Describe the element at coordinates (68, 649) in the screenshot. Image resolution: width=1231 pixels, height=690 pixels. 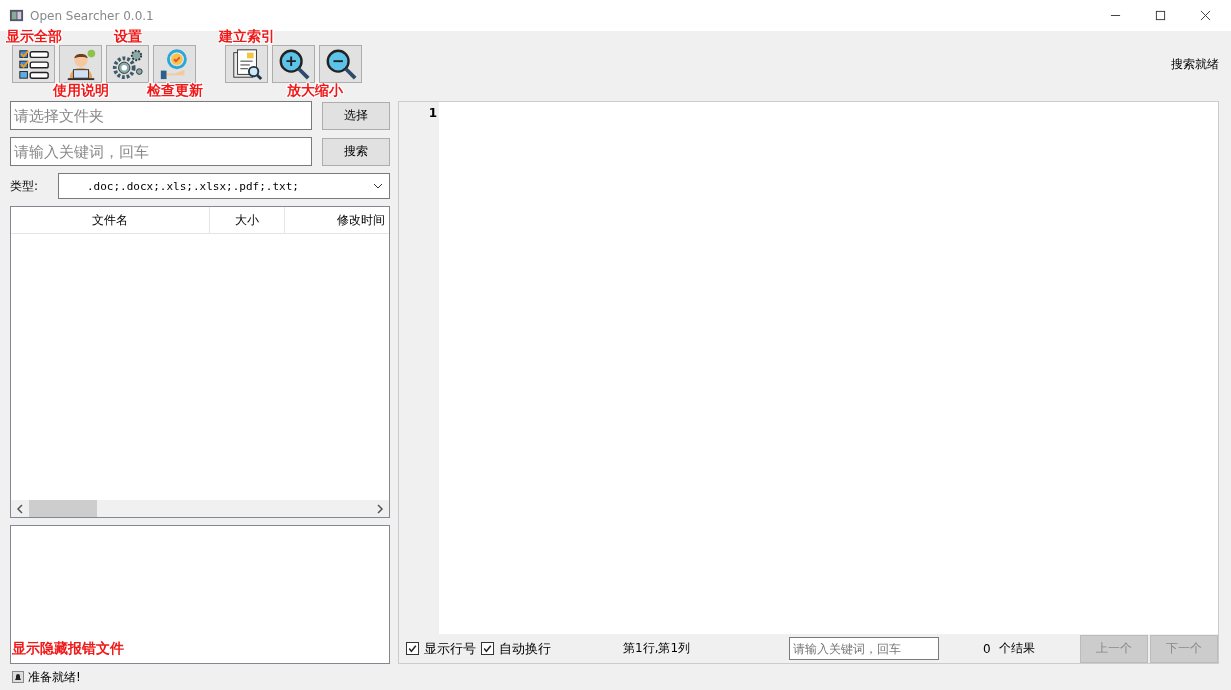
I see `annotation-label: 显示隐藏报错文件` at that location.